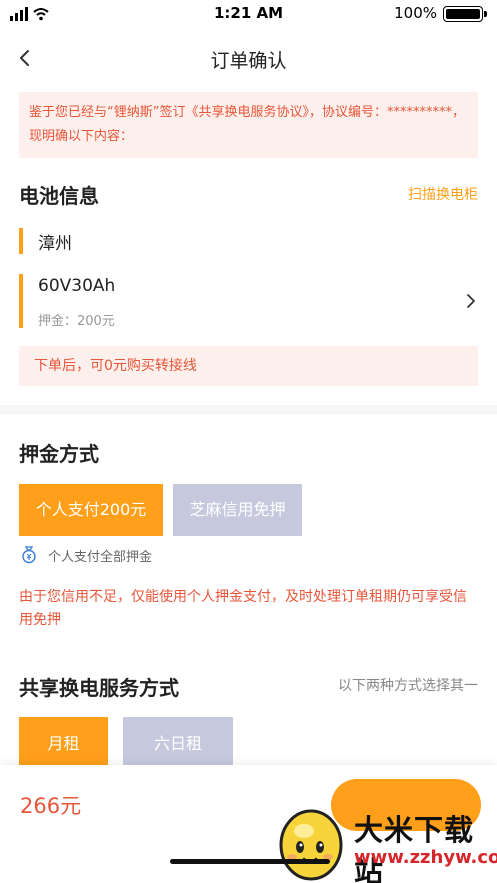  What do you see at coordinates (311, 845) in the screenshot?
I see `rice-mascot-logo` at bounding box center [311, 845].